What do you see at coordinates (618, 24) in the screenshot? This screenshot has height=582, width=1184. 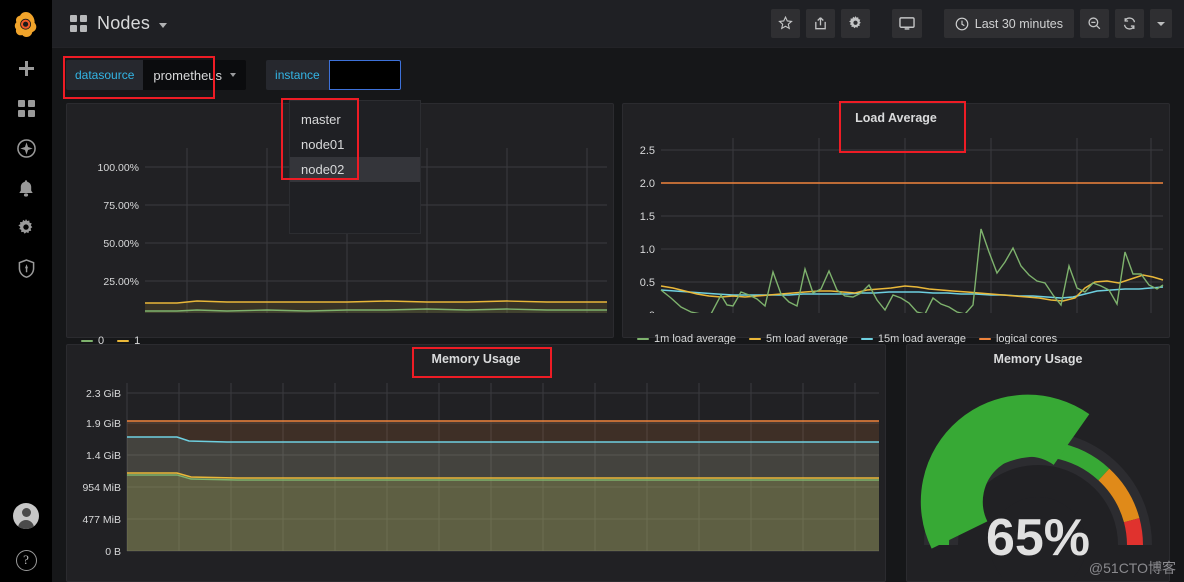 I see `top-bar: Nodes Last 30 minutes` at bounding box center [618, 24].